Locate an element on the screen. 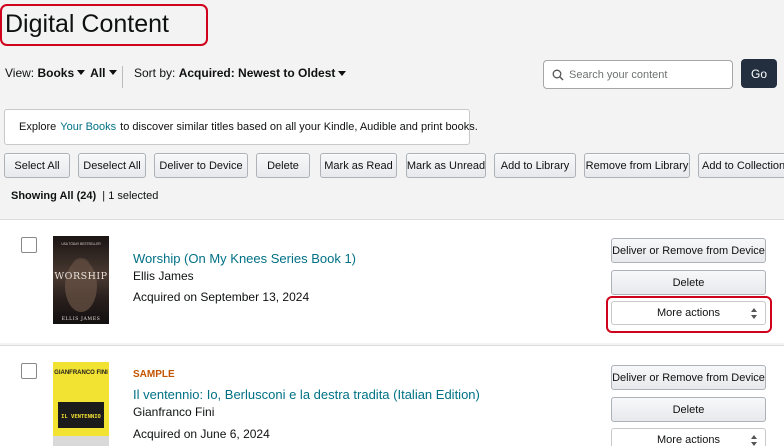  book-cover-art: GIANFRANCO FINI IL VENTENNIO is located at coordinates (81, 408).